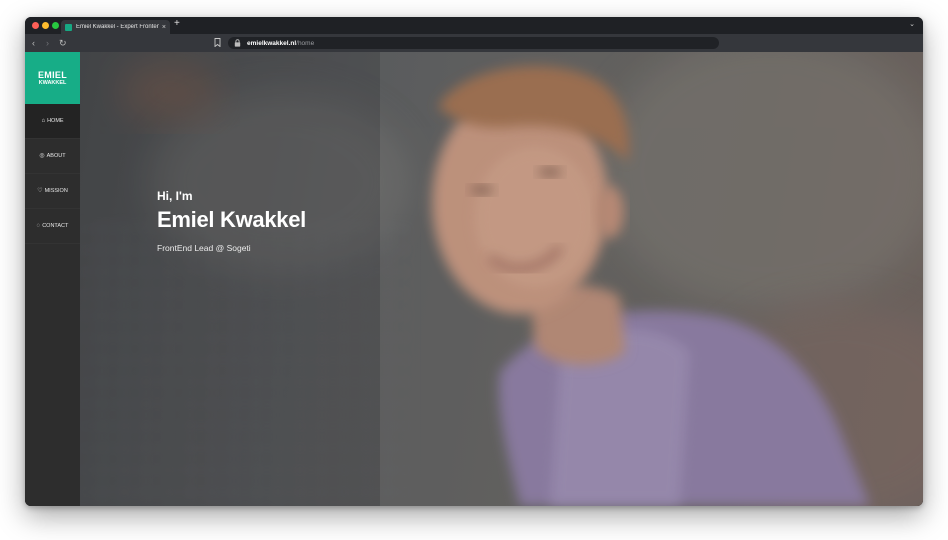  Describe the element at coordinates (35, 25) in the screenshot. I see `close-window-button` at that location.